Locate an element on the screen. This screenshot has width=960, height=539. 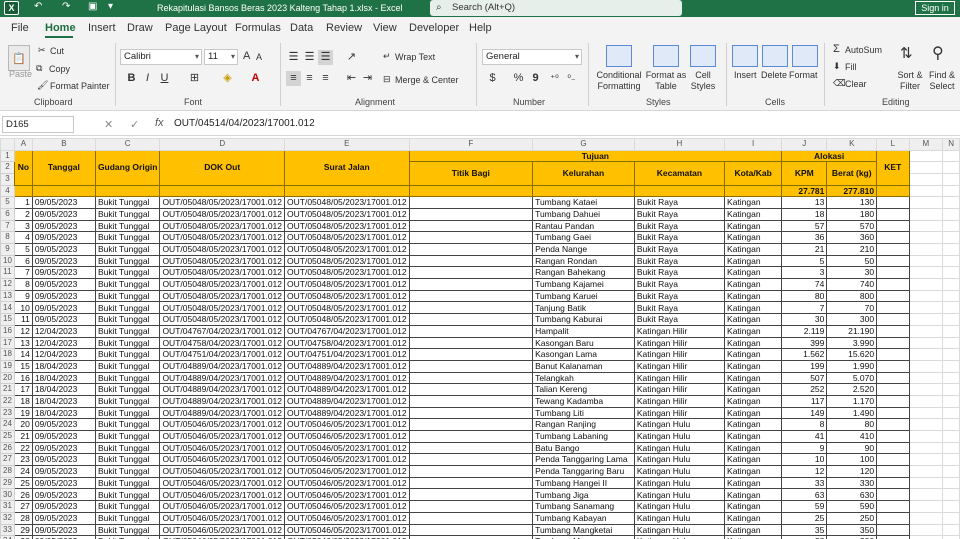
cell-no: 23 is located at coordinates (23, 460).